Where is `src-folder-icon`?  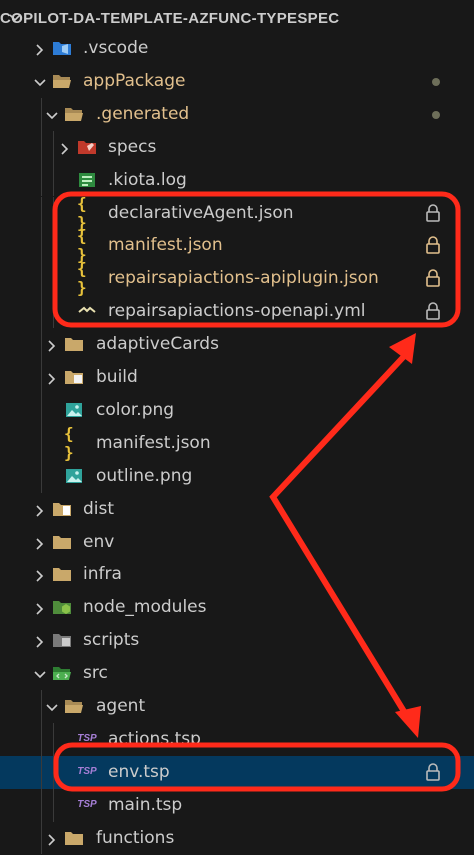 src-folder-icon is located at coordinates (62, 673).